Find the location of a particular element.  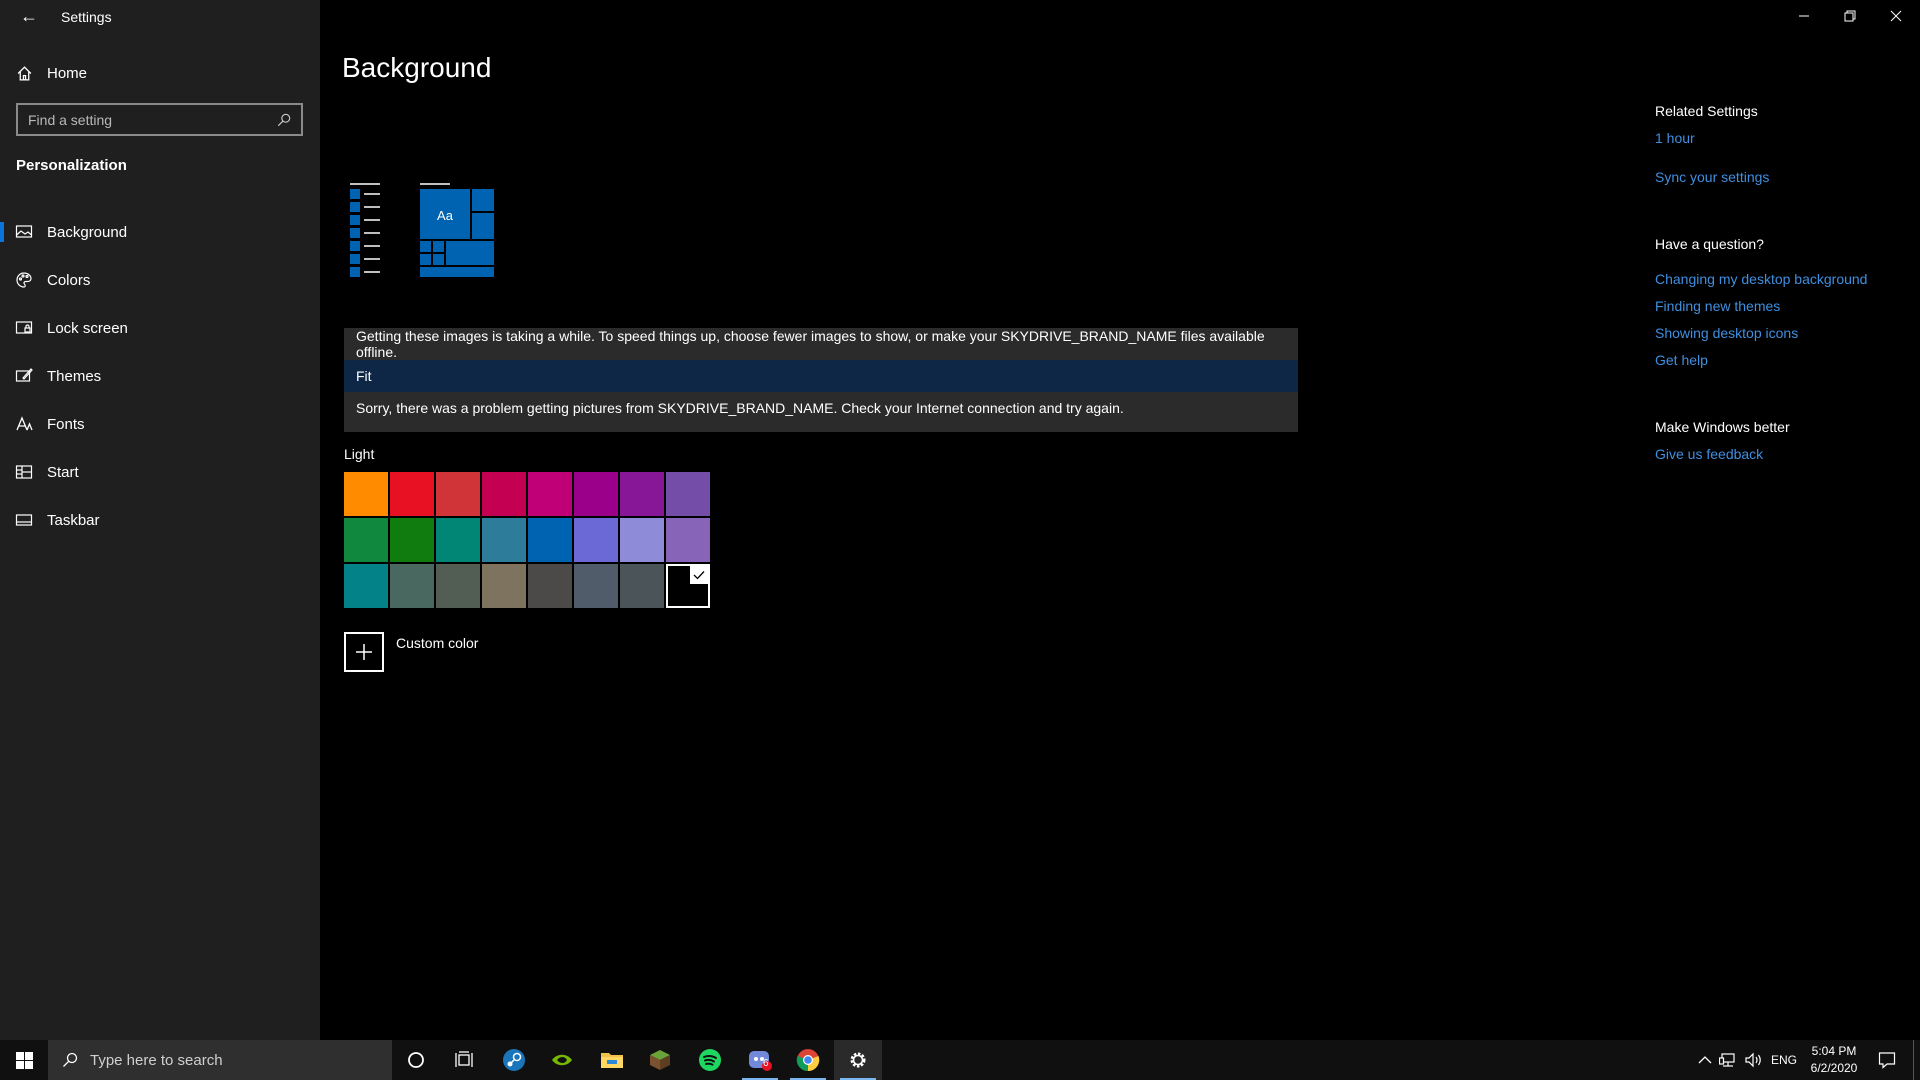

network-button is located at coordinates (1728, 1060).